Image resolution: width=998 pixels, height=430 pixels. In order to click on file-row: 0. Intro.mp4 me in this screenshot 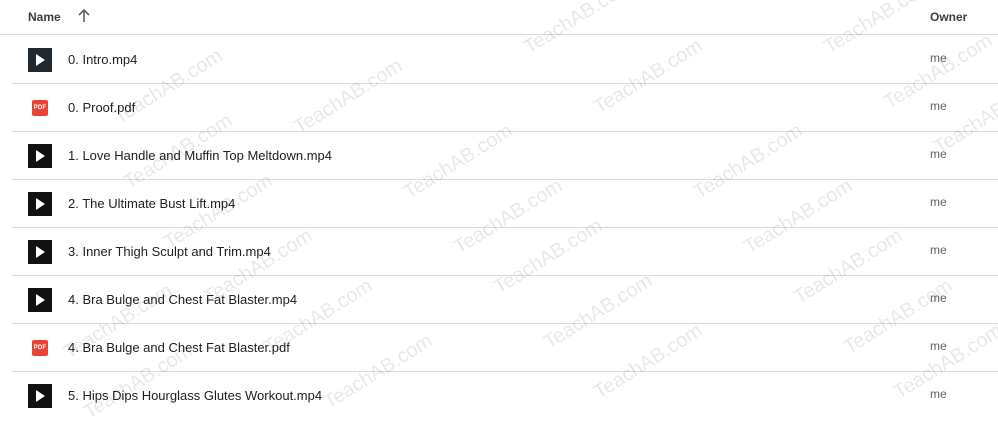, I will do `click(505, 60)`.